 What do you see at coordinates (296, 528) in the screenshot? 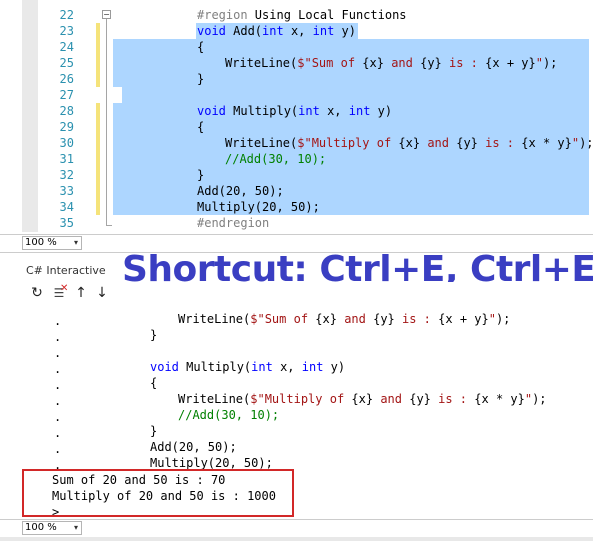
I see `interactive-zoom-bar: 100 % ▾` at bounding box center [296, 528].